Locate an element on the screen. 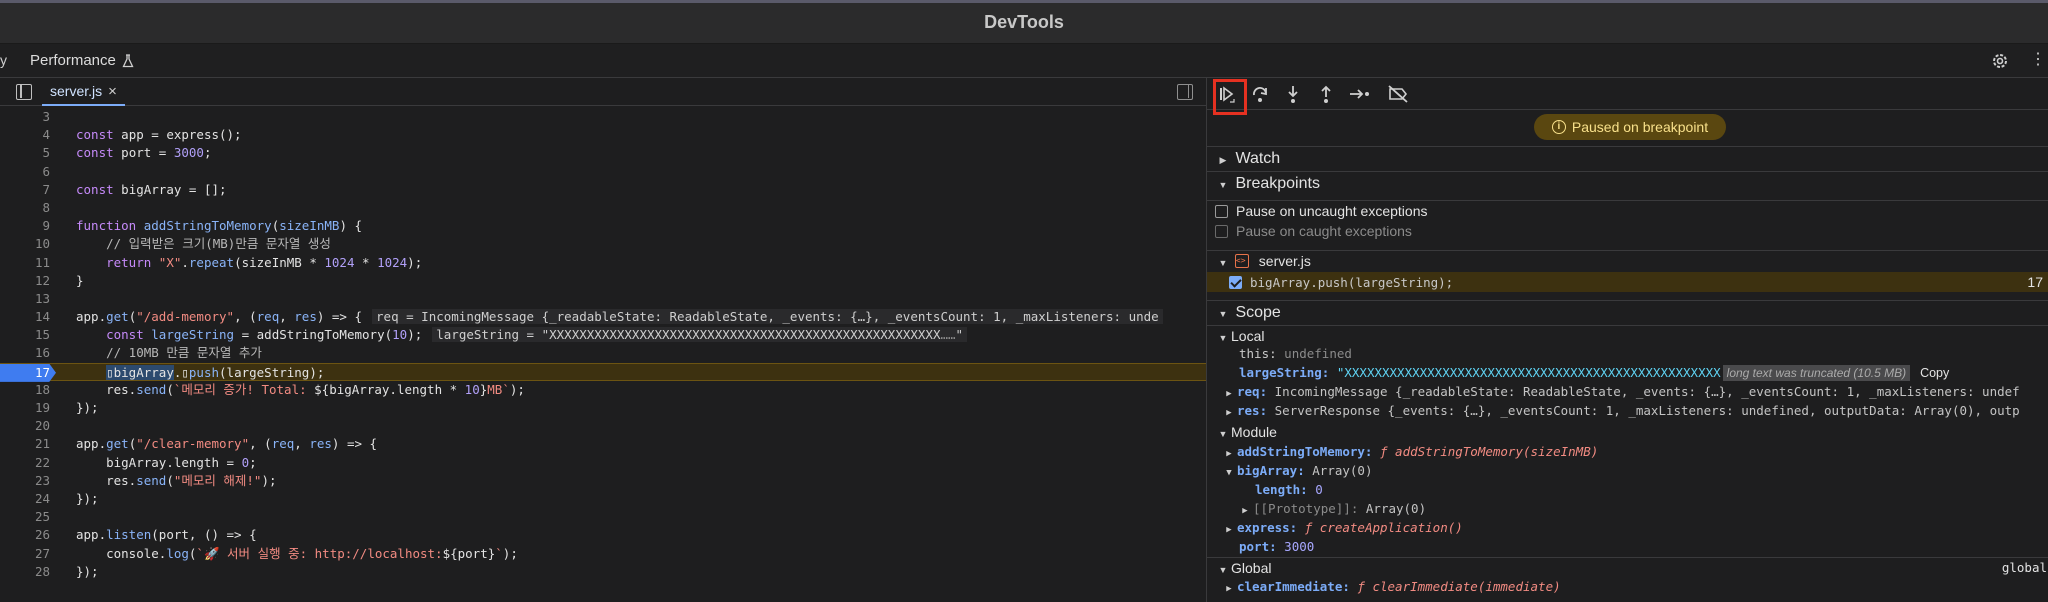 The height and width of the screenshot is (602, 2048). line-number: 25 is located at coordinates (25, 517).